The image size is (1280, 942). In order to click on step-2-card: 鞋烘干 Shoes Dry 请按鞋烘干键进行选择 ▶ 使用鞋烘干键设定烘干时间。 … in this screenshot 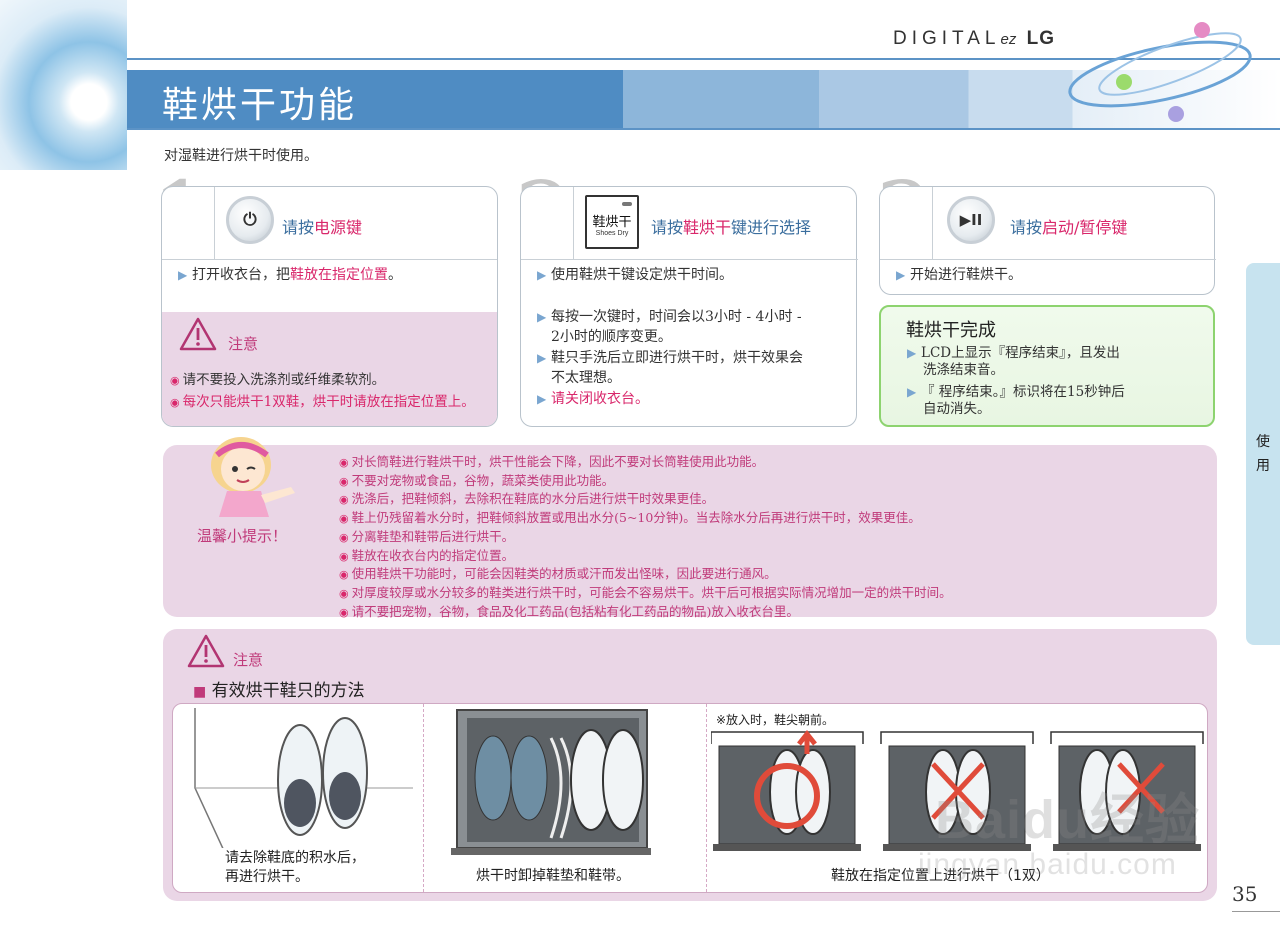, I will do `click(689, 306)`.